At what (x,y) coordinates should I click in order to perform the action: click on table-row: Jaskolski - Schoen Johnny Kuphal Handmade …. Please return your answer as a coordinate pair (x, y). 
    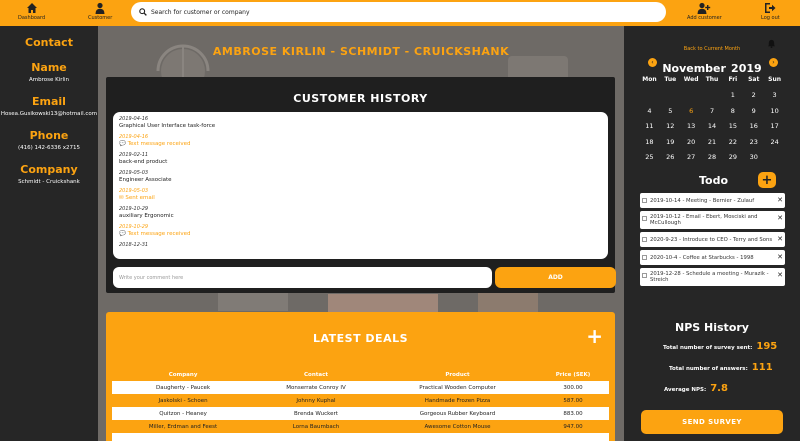
    Looking at the image, I should click on (360, 400).